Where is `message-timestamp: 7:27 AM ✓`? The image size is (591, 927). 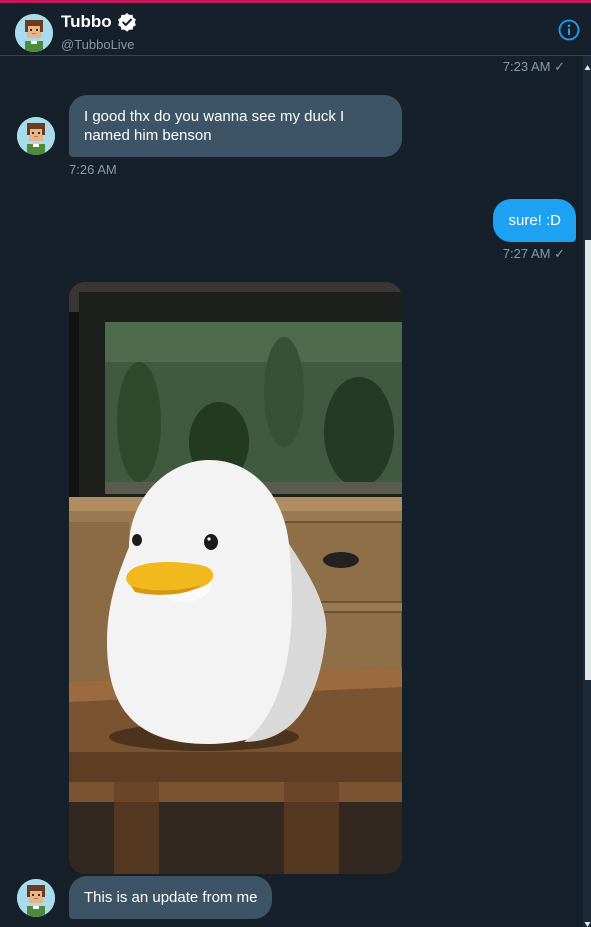 message-timestamp: 7:27 AM ✓ is located at coordinates (533, 253).